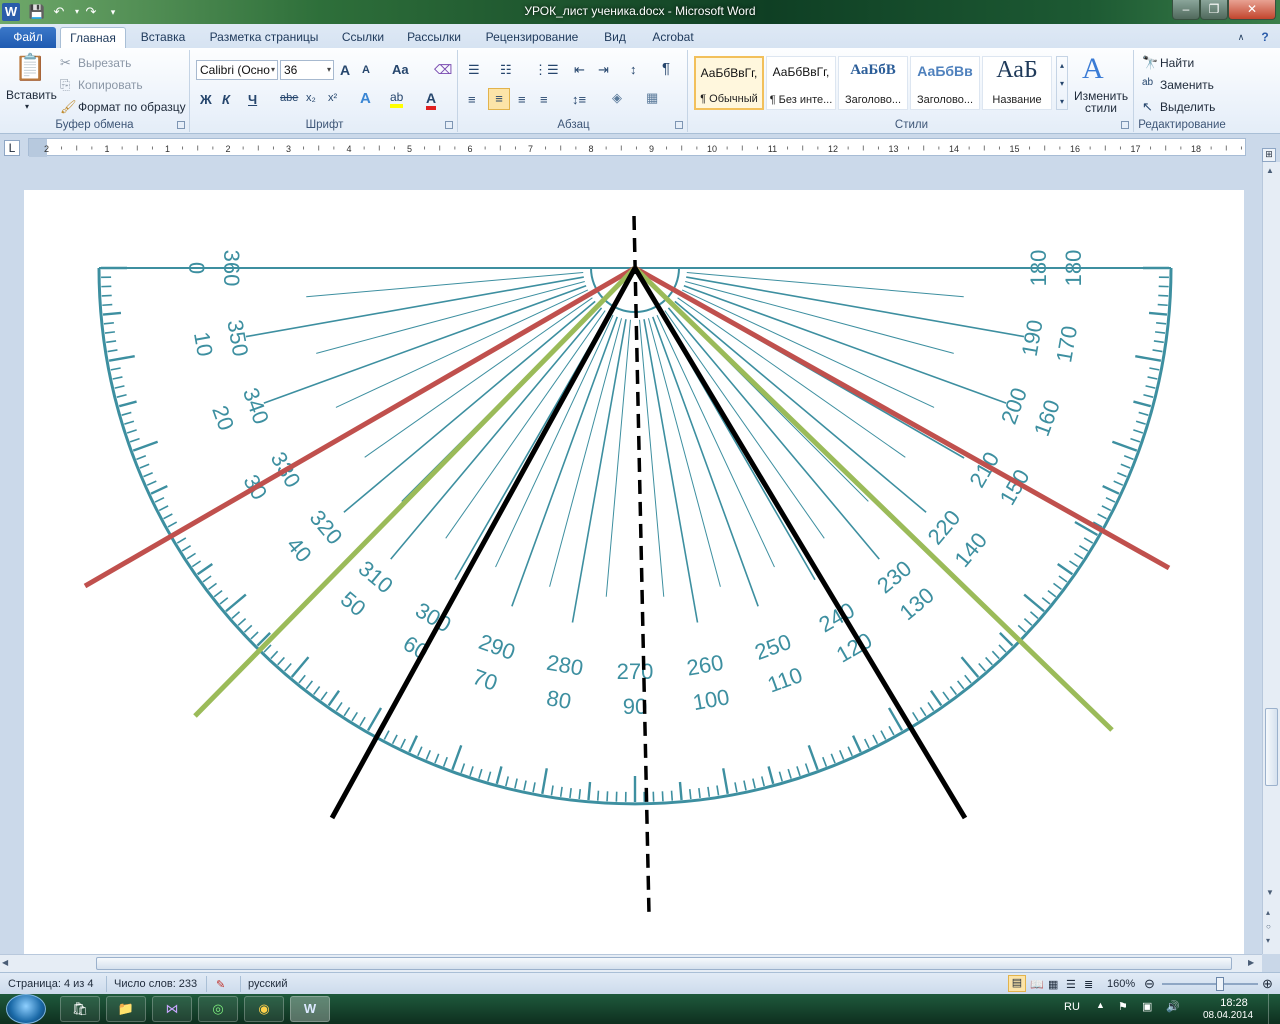 This screenshot has height=1024, width=1280. I want to click on justify-icon: ≡, so click(544, 99).